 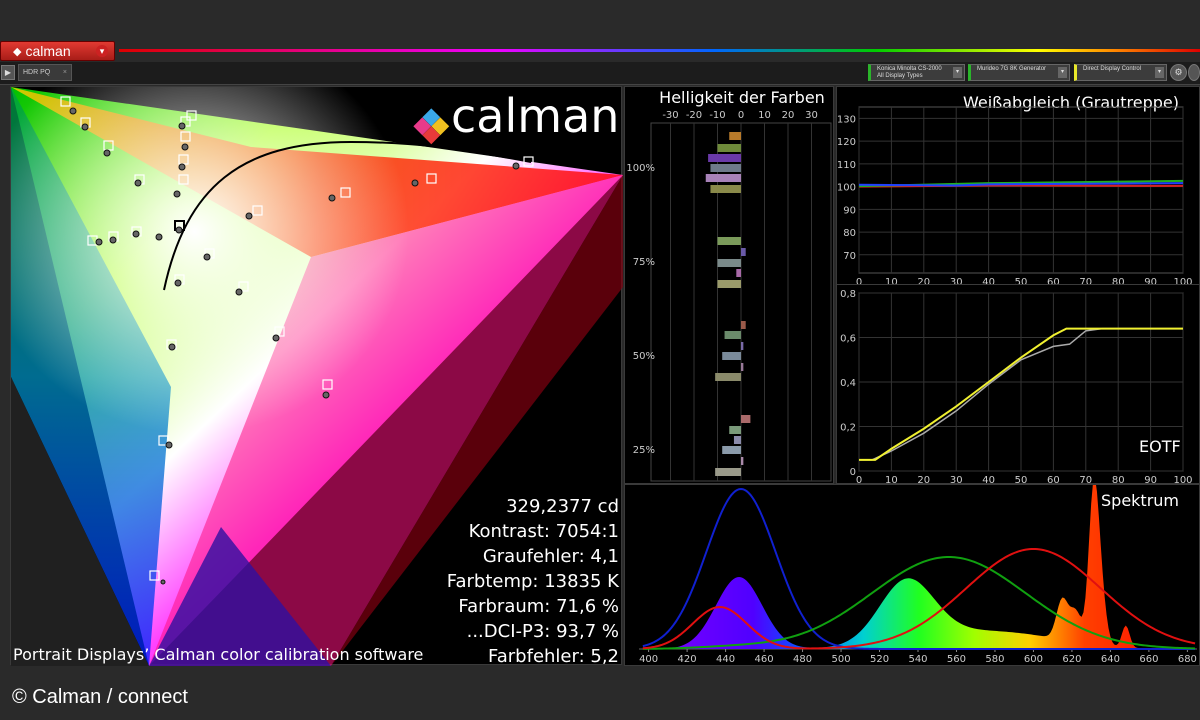 What do you see at coordinates (100, 697) in the screenshot?
I see `footer-credit: © Calman / connect` at bounding box center [100, 697].